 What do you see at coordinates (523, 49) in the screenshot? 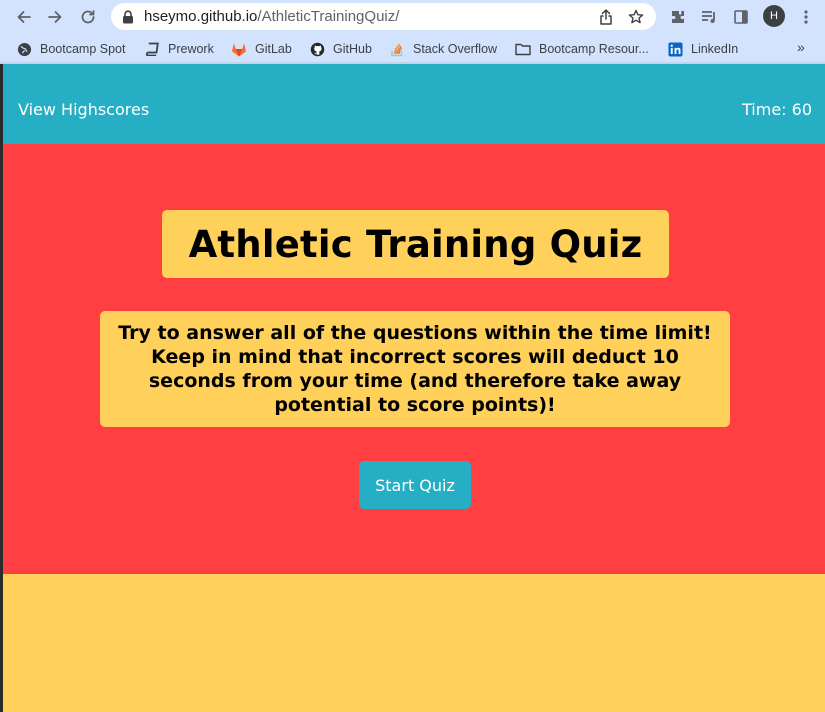
I see `folder-icon` at bounding box center [523, 49].